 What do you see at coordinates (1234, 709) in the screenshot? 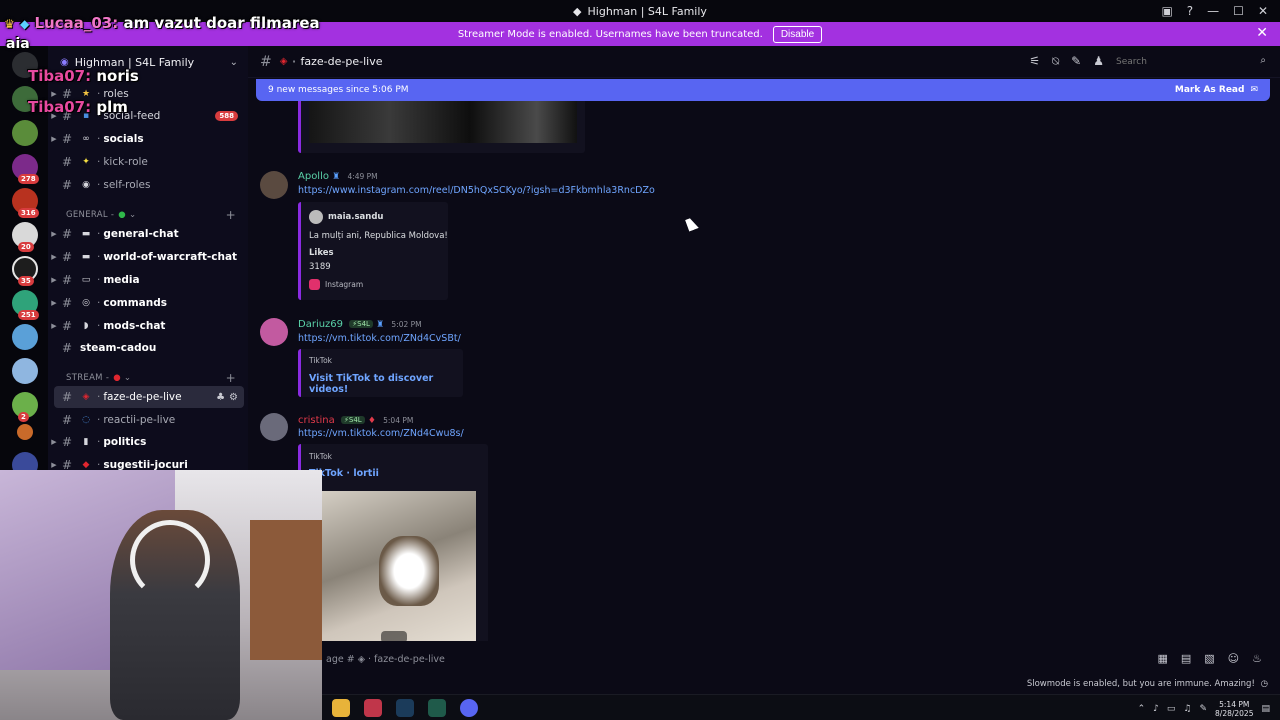
I see `system-clock: 5:14 PM 8/28/2025` at bounding box center [1234, 709].